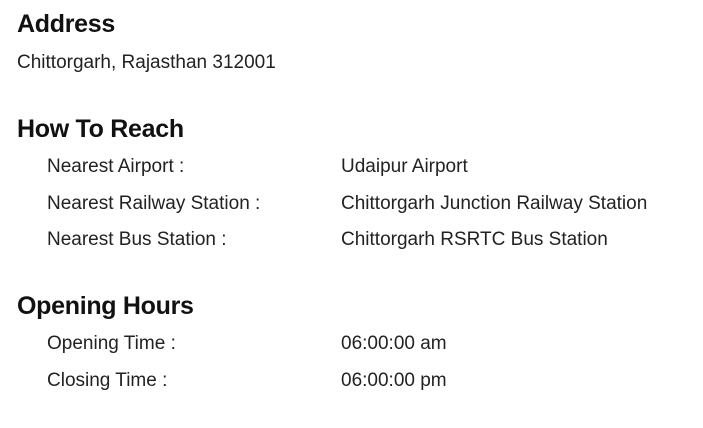  Describe the element at coordinates (66, 24) in the screenshot. I see `address-heading: Address` at that location.